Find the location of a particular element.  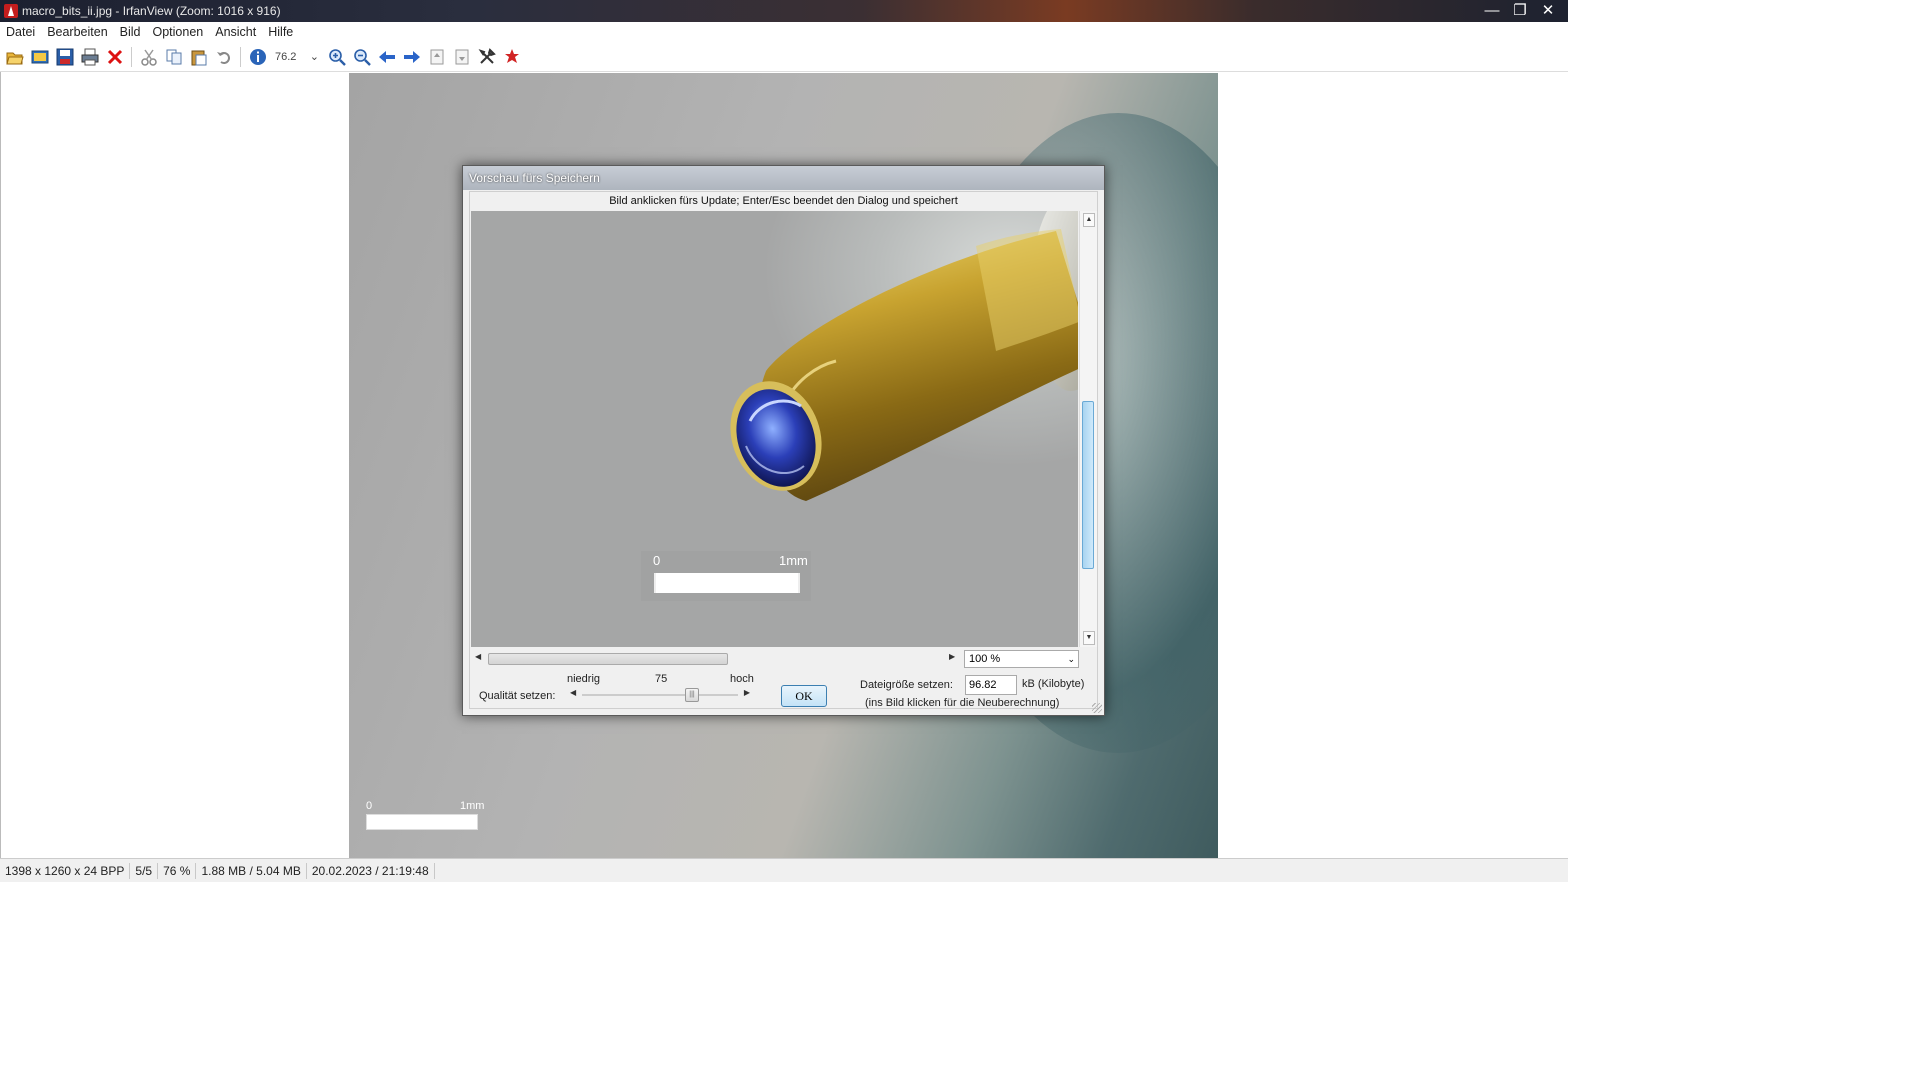

menu-bearbeiten: Bearbeiten is located at coordinates (77, 32).